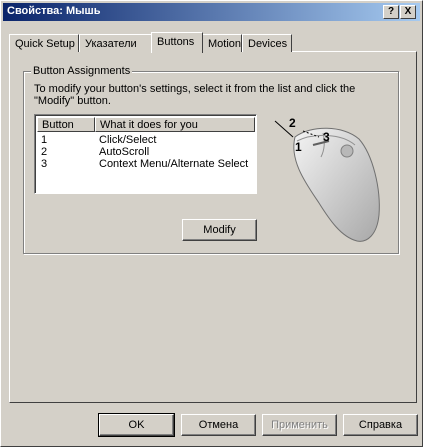 This screenshot has height=447, width=423. I want to click on window-title: Свойства: Мышь, so click(54, 11).